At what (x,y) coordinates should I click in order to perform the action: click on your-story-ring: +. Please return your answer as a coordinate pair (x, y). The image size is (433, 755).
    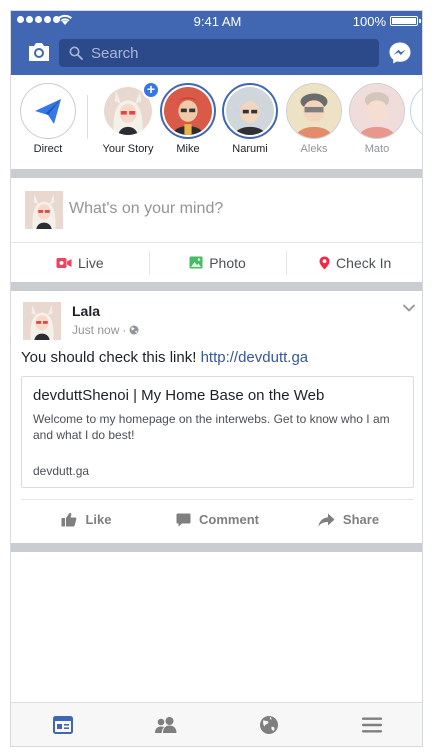
    Looking at the image, I should click on (130, 110).